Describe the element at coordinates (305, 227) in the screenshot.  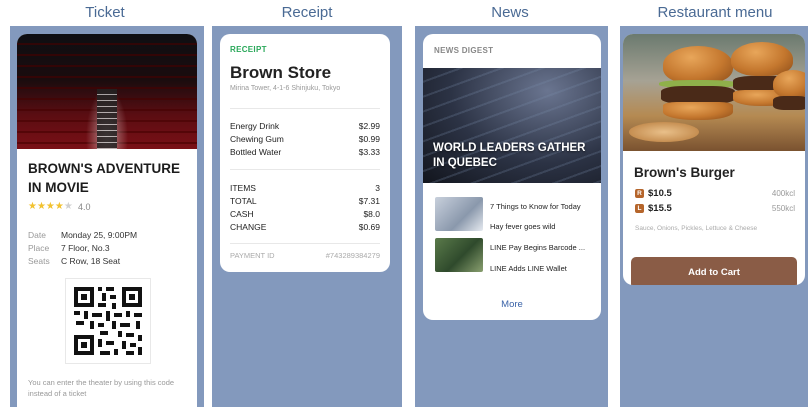
I see `summary-row: CHANGE $0.69` at that location.